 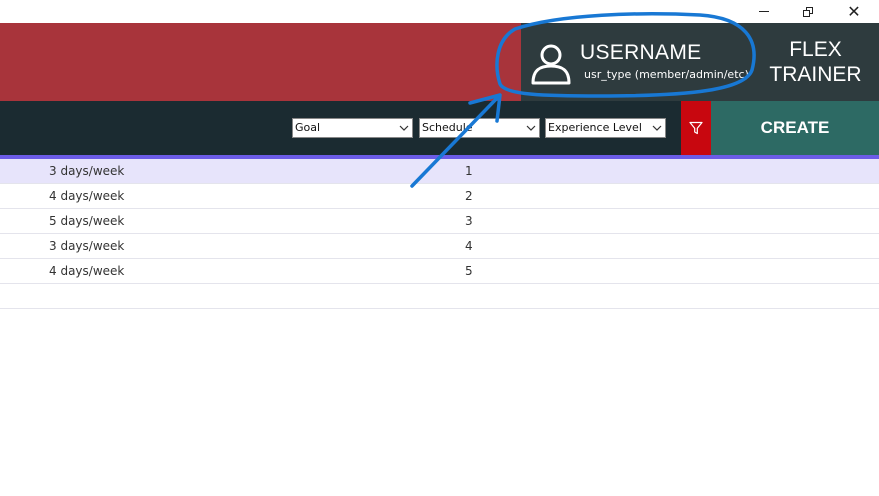 I want to click on schedule-dropdown: Schedule, so click(x=479, y=128).